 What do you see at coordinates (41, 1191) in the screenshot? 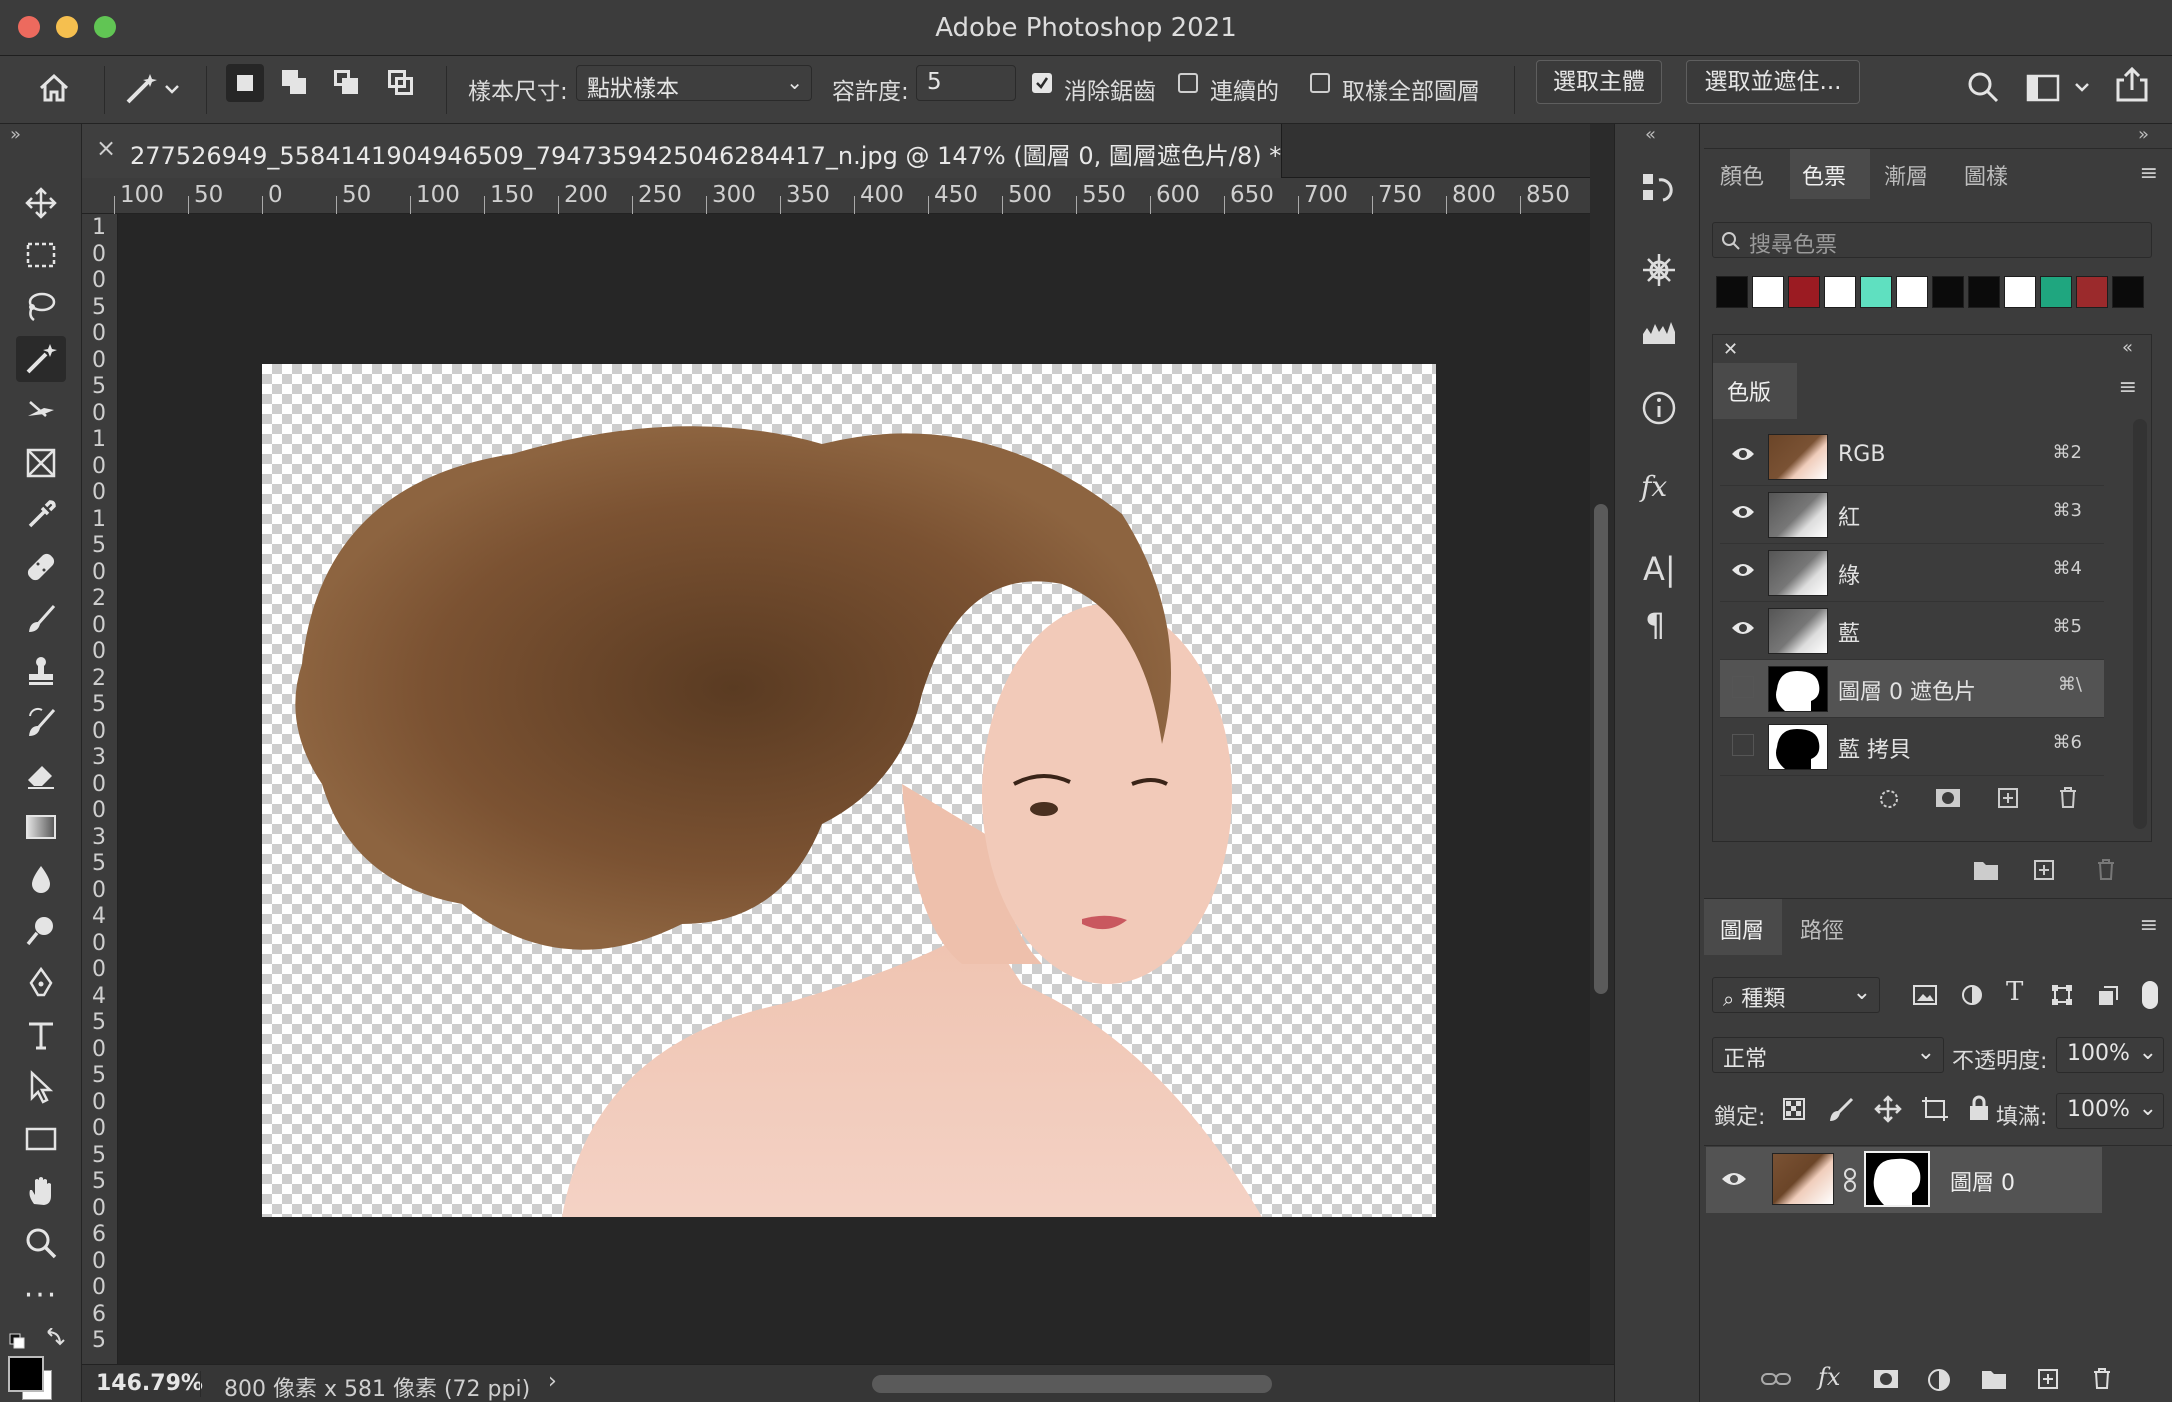
I see `hand-tool` at bounding box center [41, 1191].